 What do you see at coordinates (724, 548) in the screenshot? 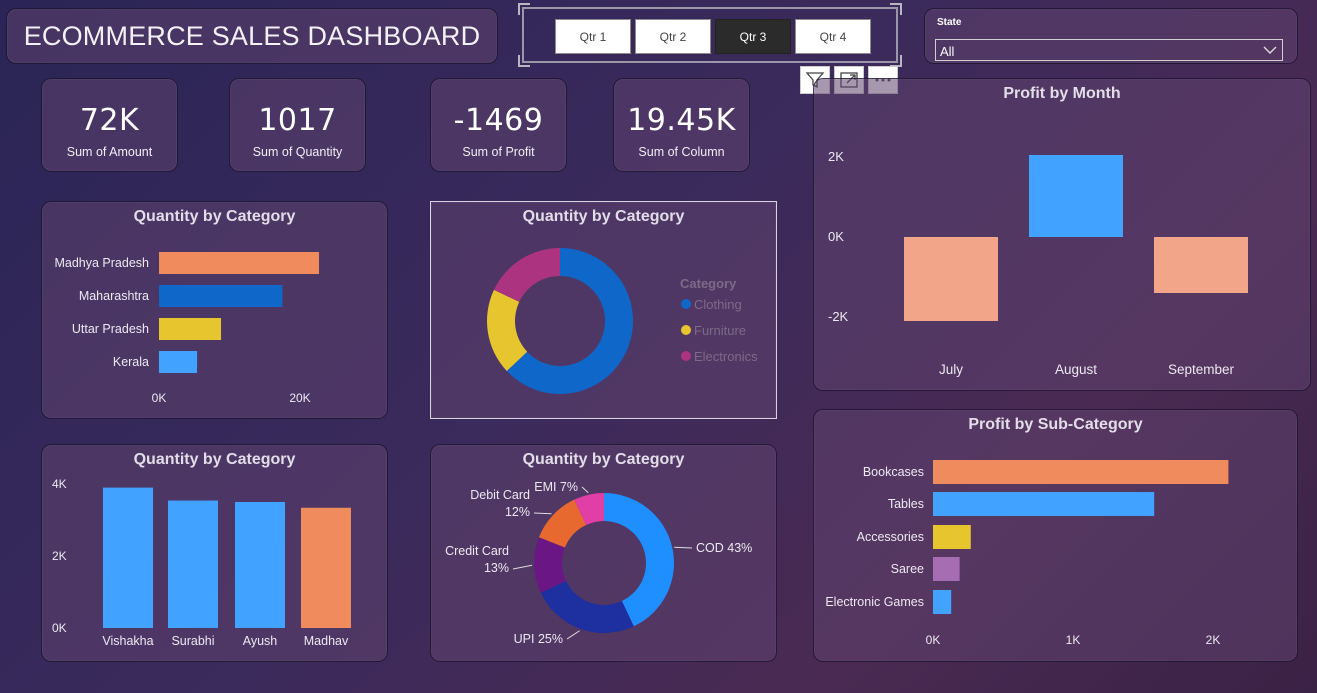
I see `data-label: COD 43%` at bounding box center [724, 548].